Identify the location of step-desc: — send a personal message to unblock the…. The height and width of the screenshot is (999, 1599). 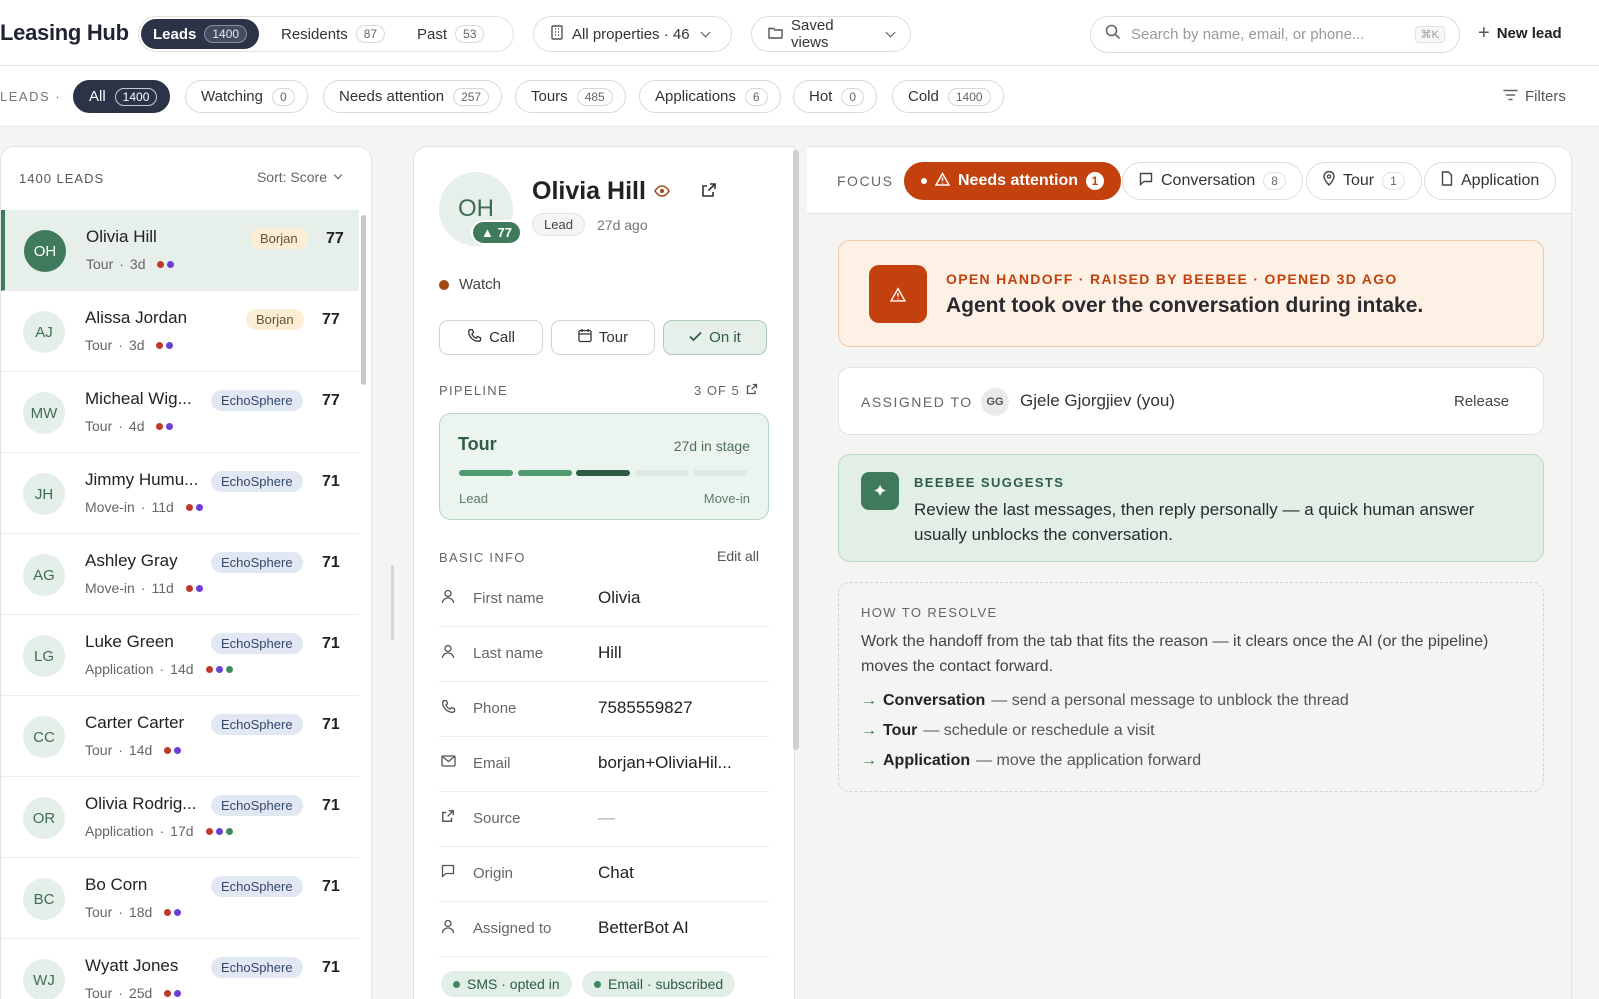
(1170, 700).